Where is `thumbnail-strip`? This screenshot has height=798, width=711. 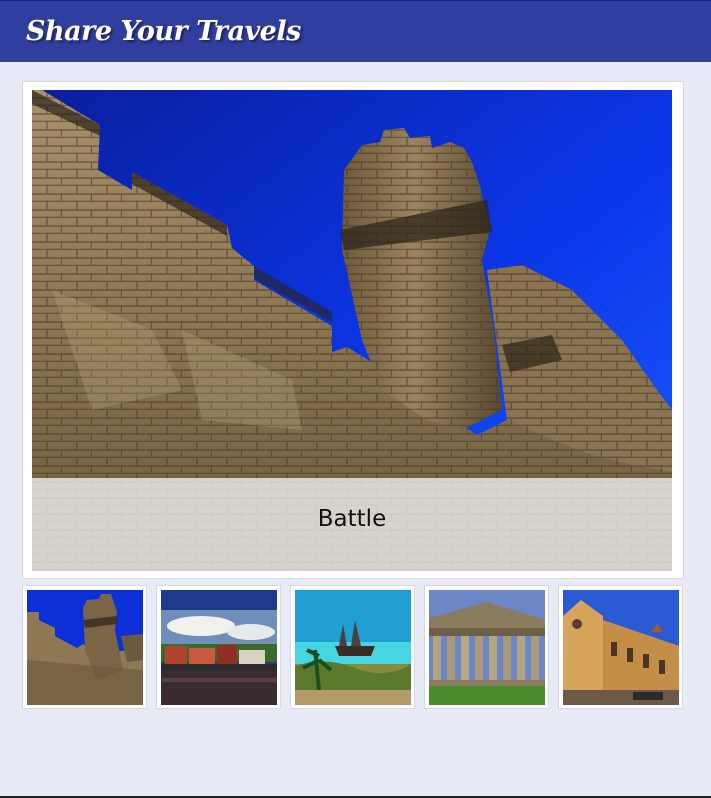 thumbnail-strip is located at coordinates (353, 647).